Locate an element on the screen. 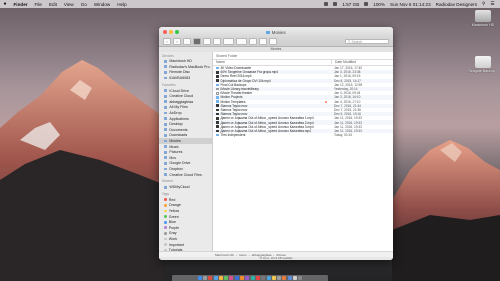 The height and width of the screenshot is (281, 500). menu-help: Help is located at coordinates (122, 4).